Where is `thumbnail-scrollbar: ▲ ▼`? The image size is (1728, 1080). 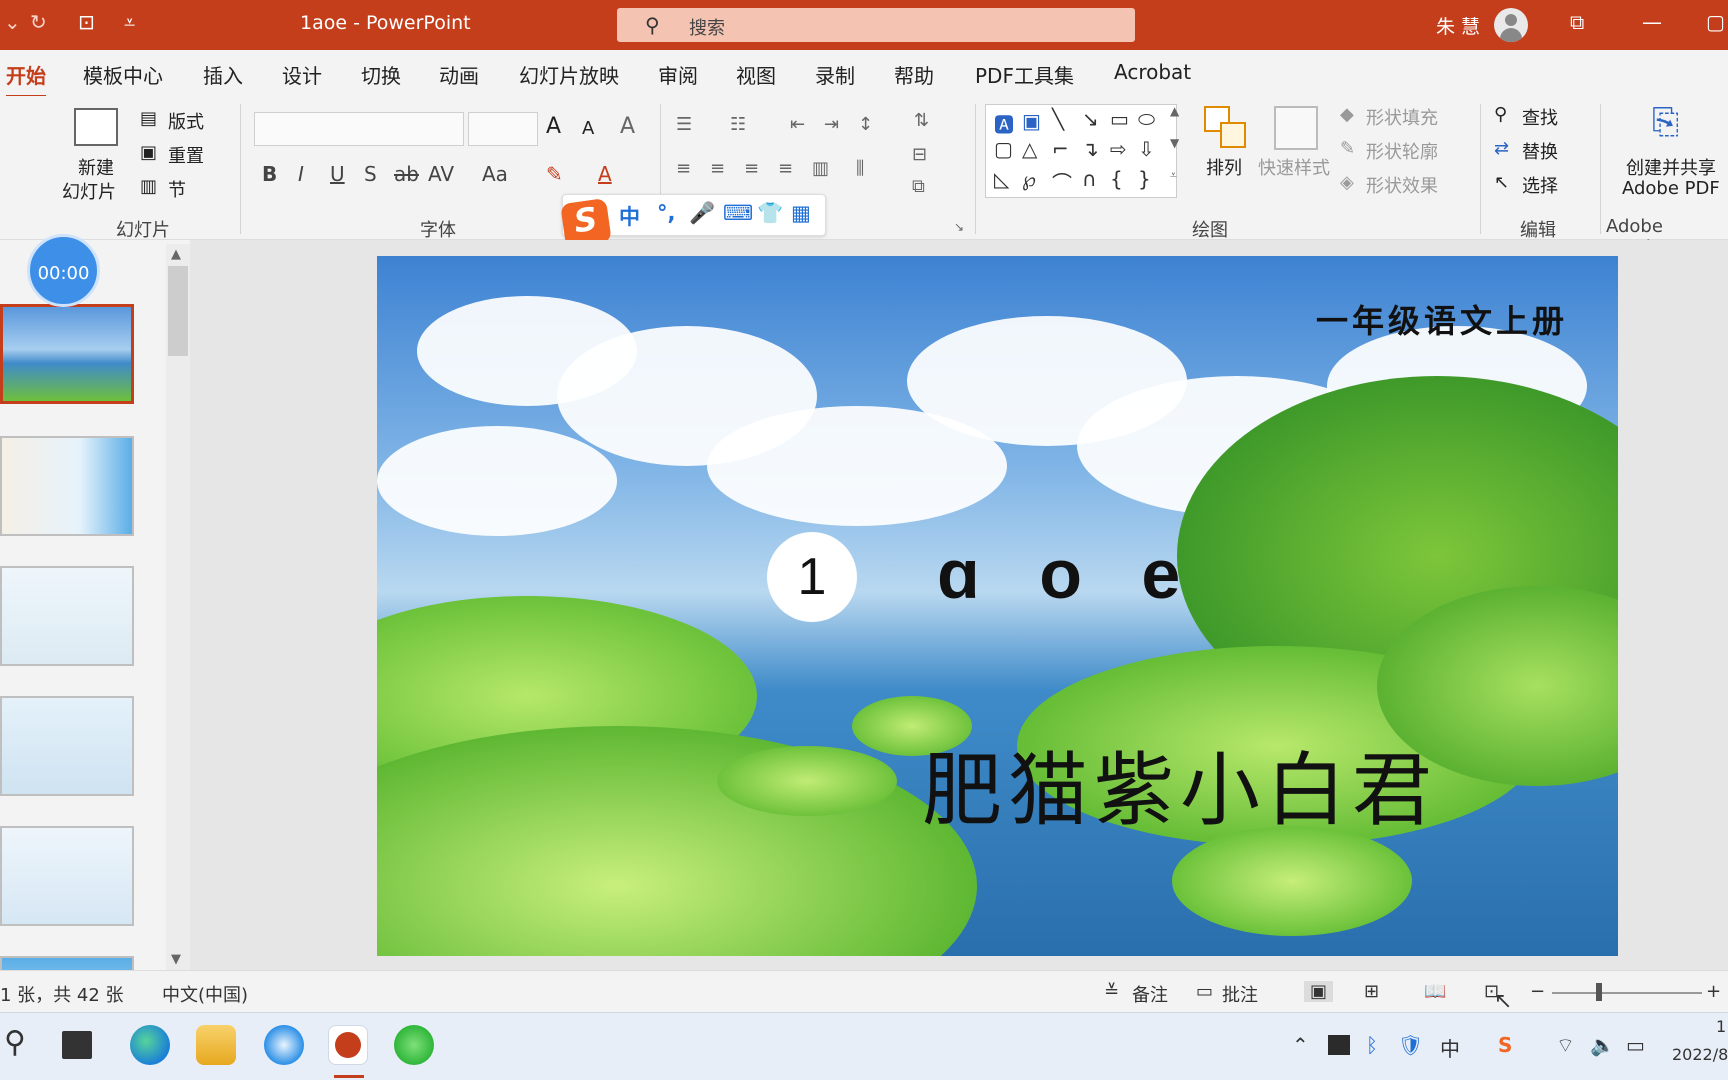 thumbnail-scrollbar: ▲ ▼ is located at coordinates (178, 608).